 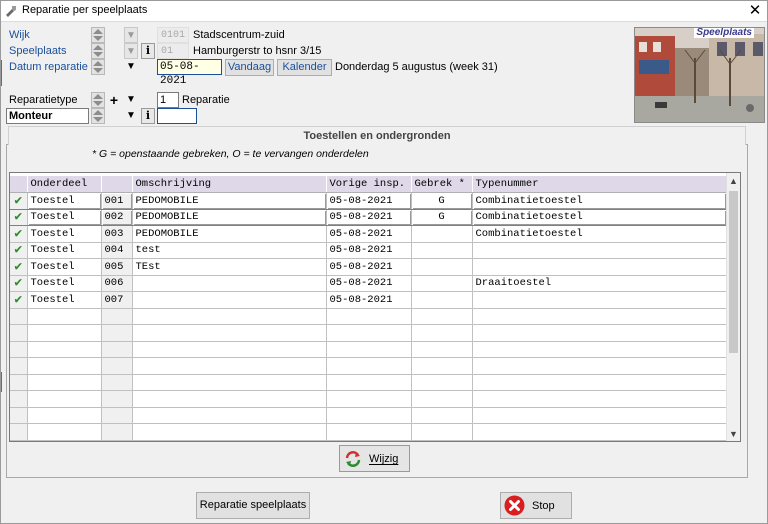 I want to click on cell-omschrijving: test, so click(x=229, y=250).